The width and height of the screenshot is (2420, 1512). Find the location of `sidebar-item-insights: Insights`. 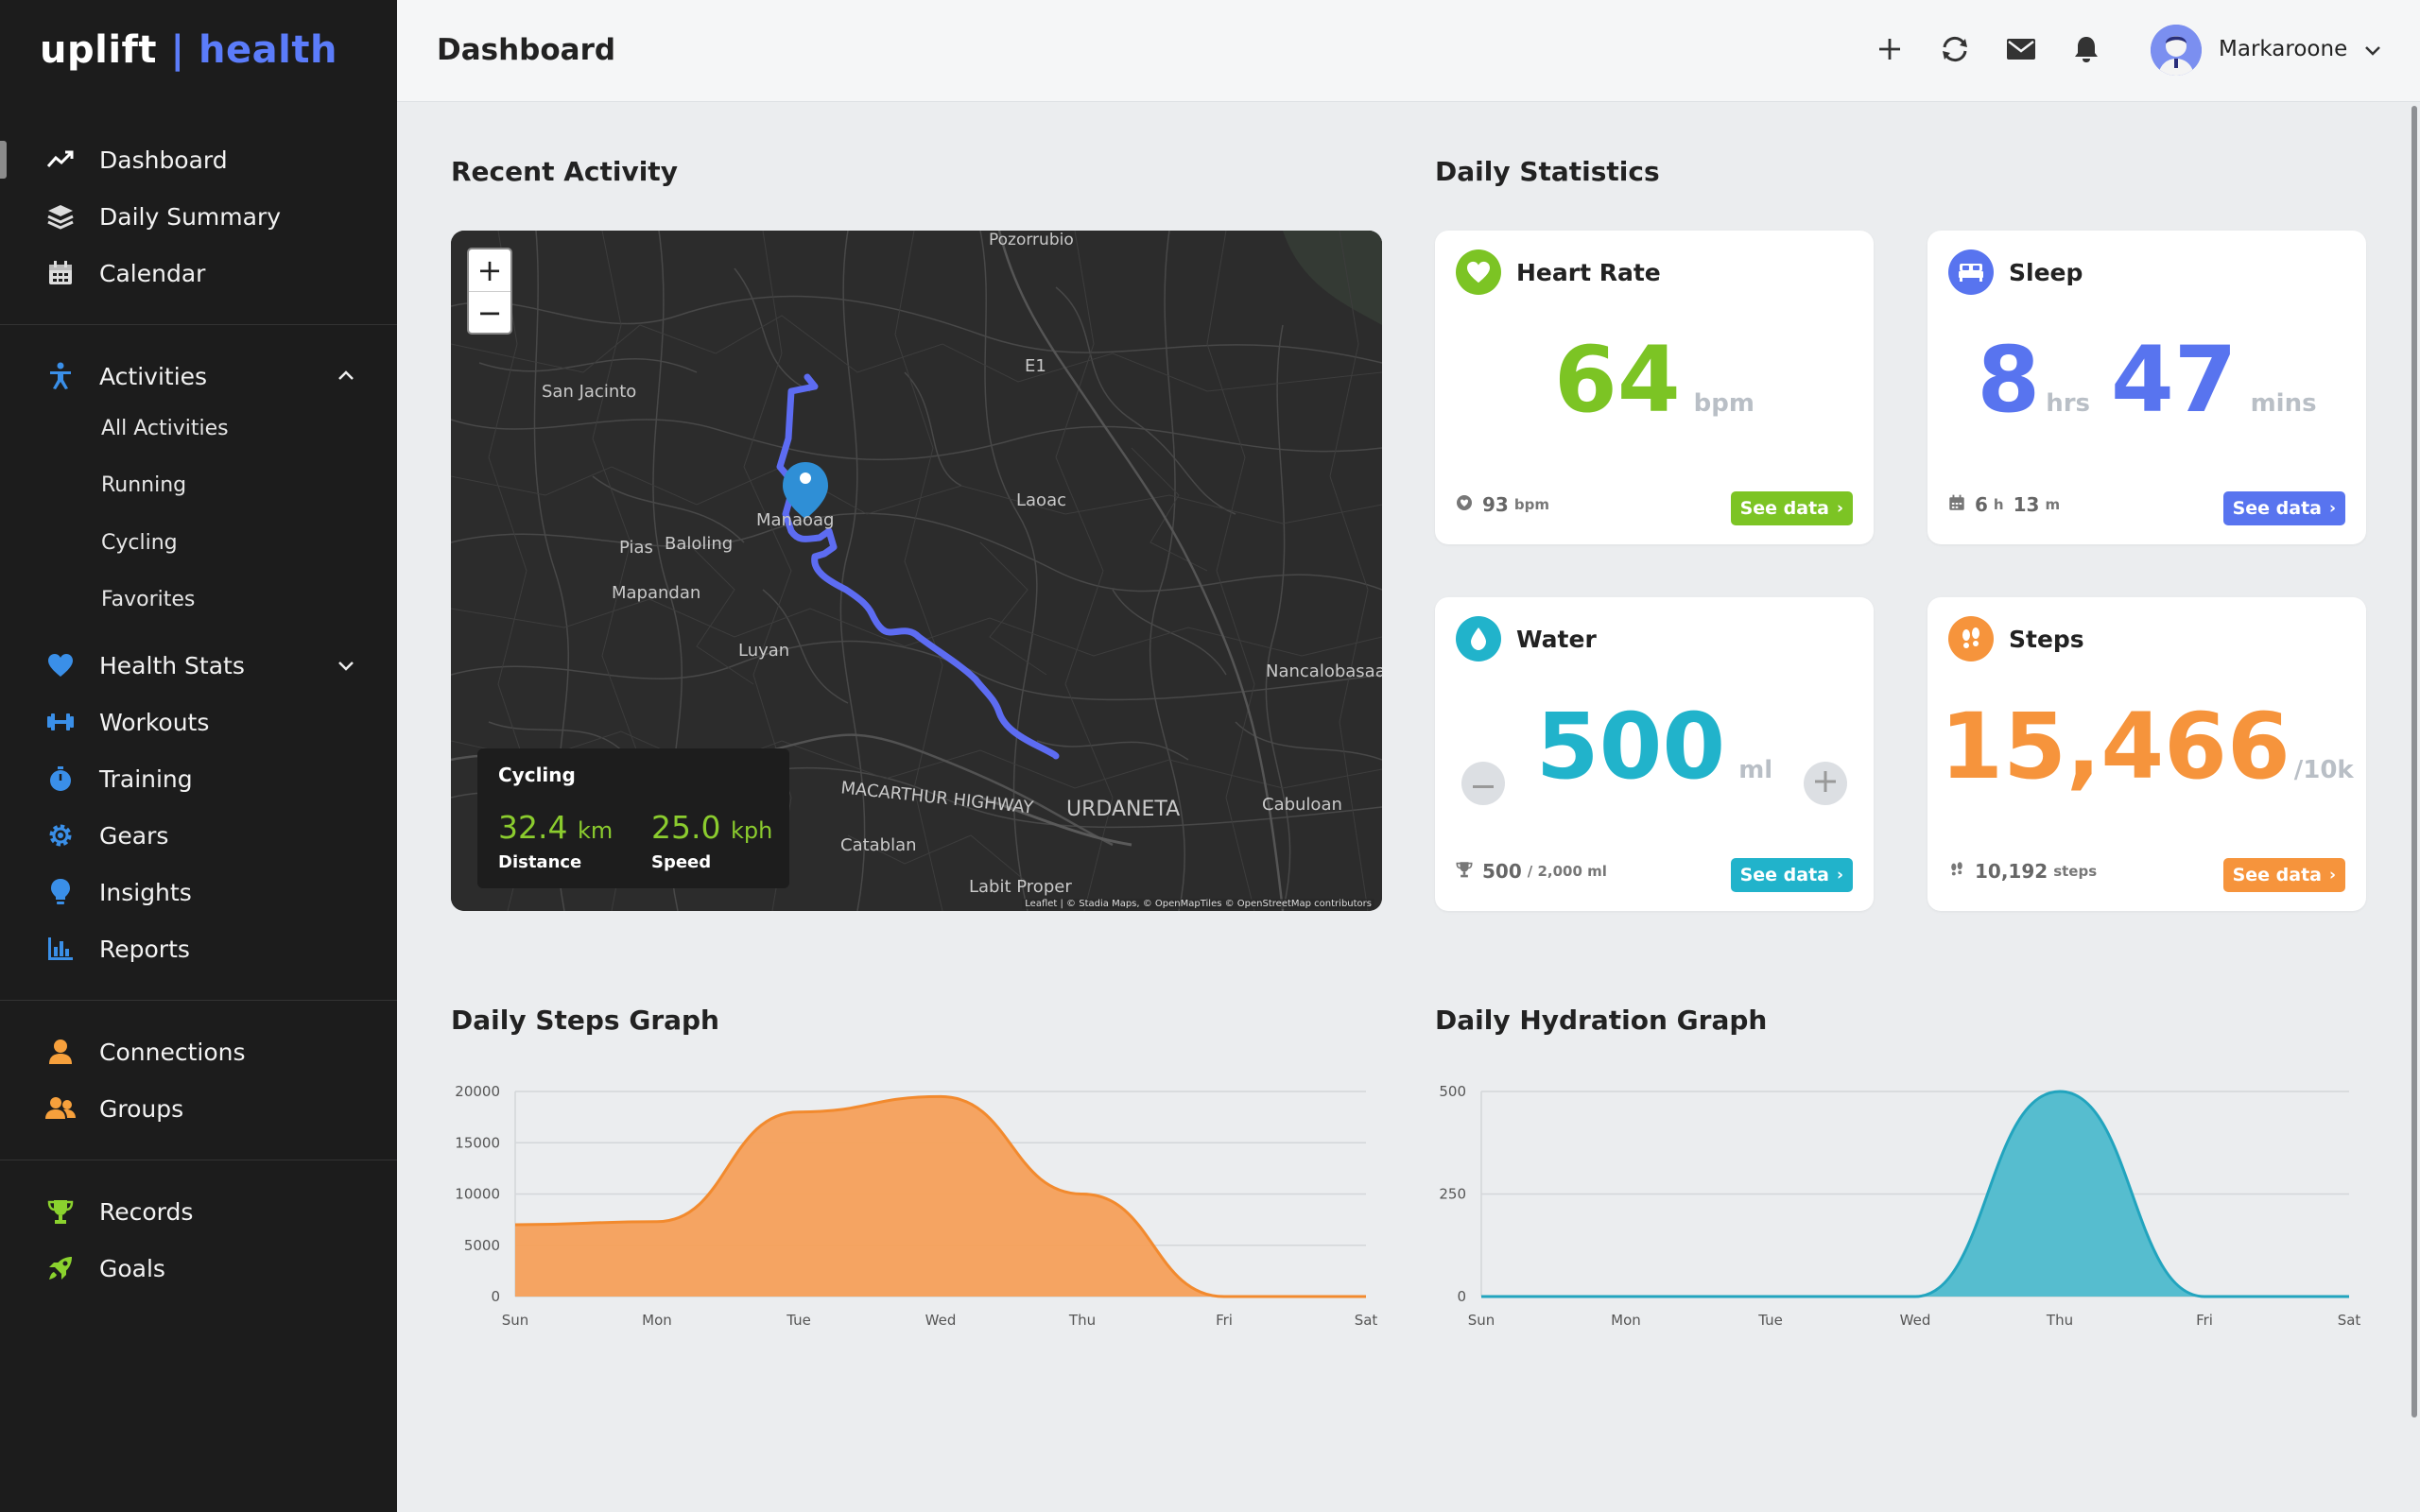

sidebar-item-insights: Insights is located at coordinates (198, 892).